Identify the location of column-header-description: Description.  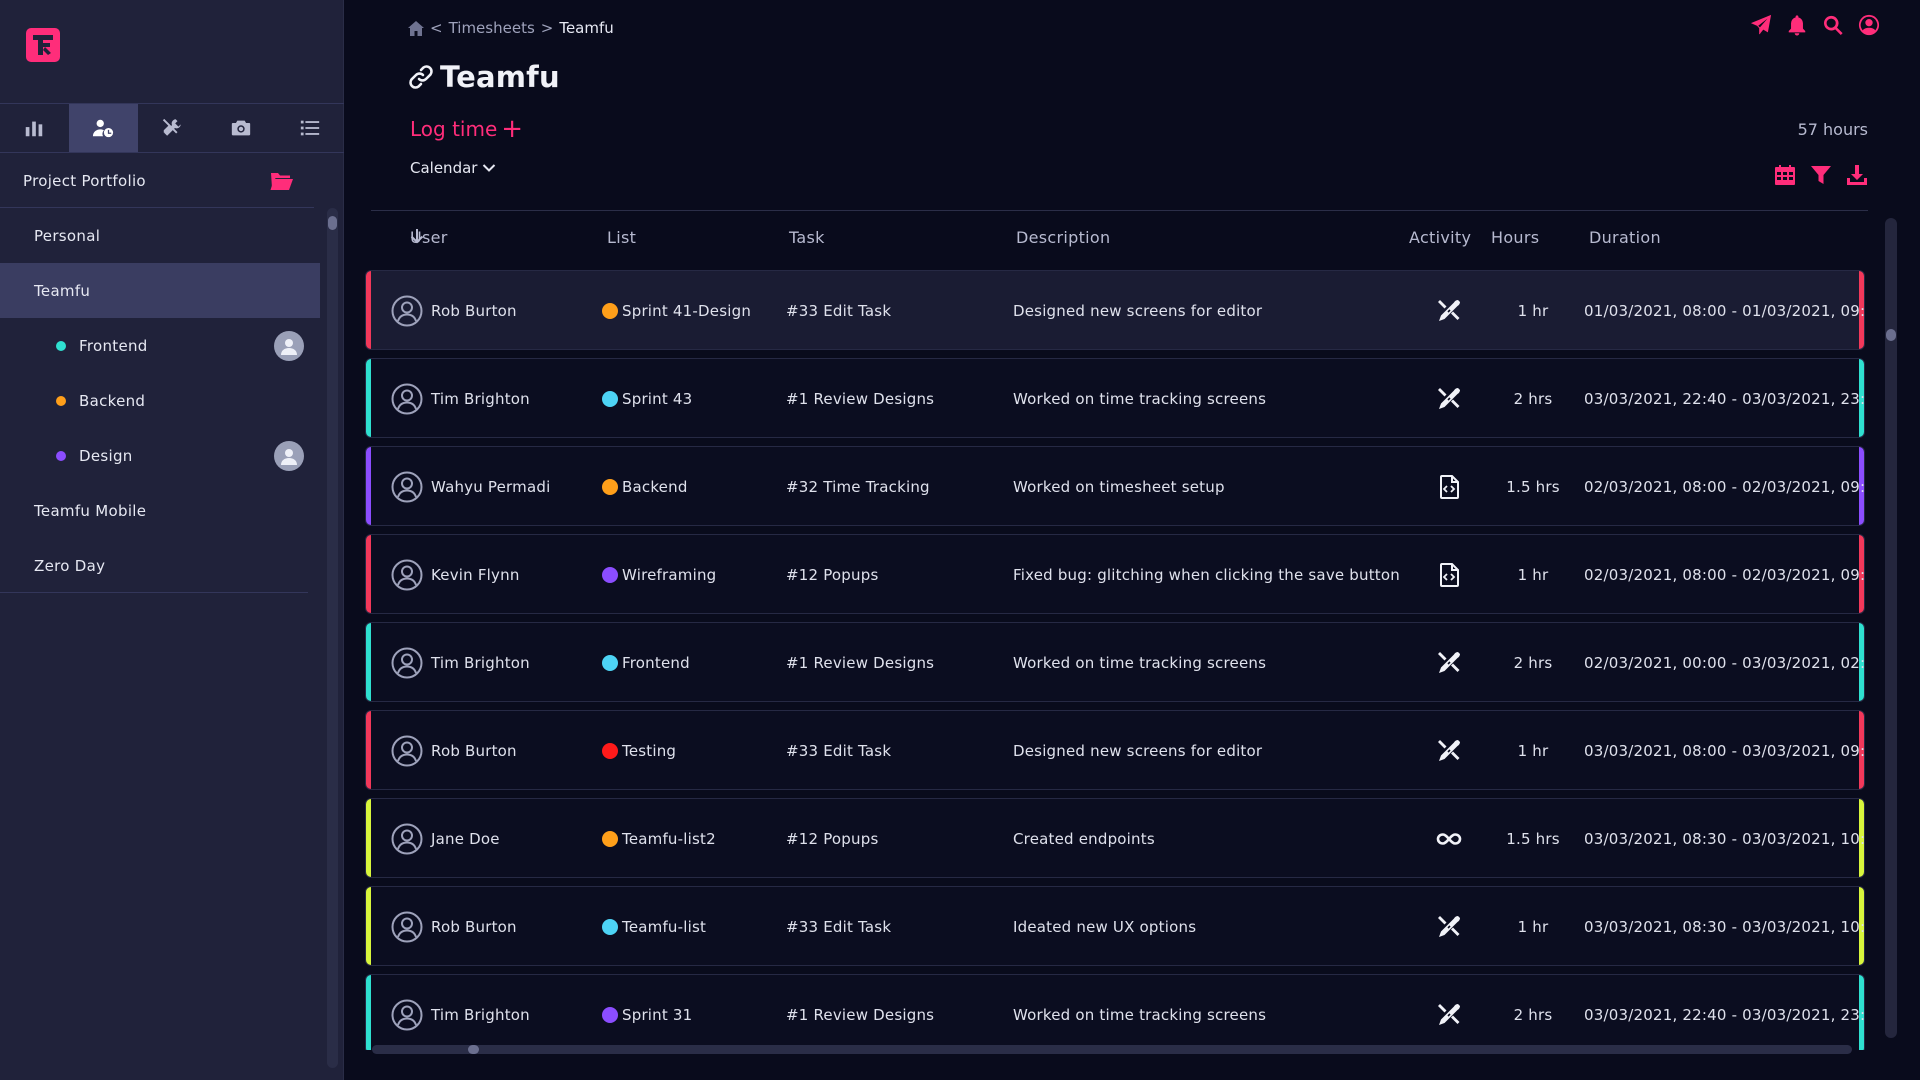
(1063, 237).